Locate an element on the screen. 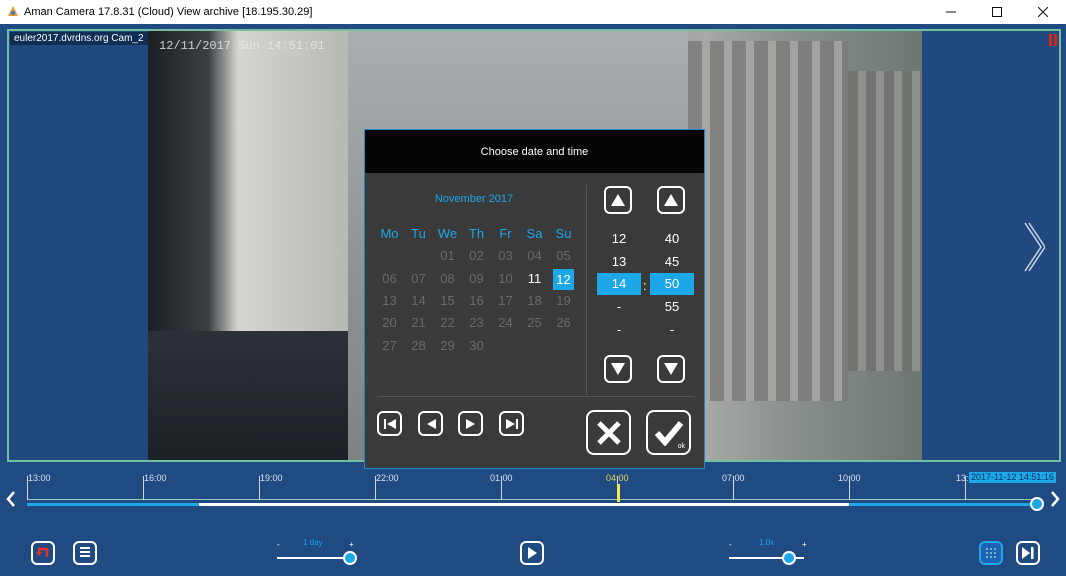 Image resolution: width=1066 pixels, height=576 pixels. minute-up-button is located at coordinates (671, 200).